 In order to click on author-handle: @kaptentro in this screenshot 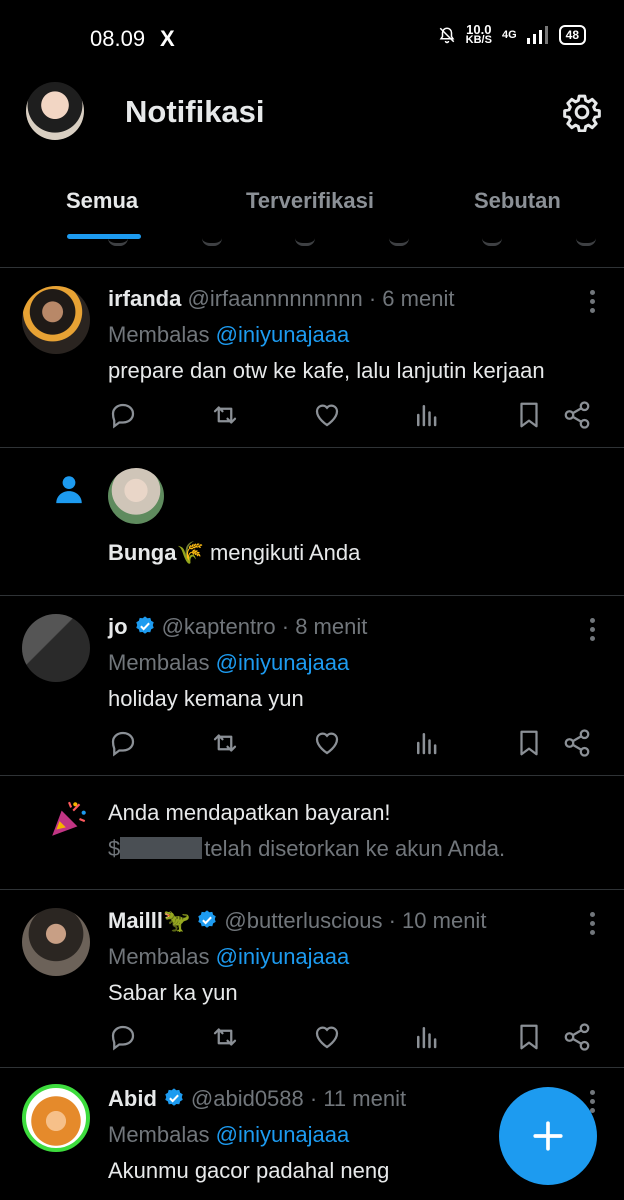, I will do `click(219, 626)`.